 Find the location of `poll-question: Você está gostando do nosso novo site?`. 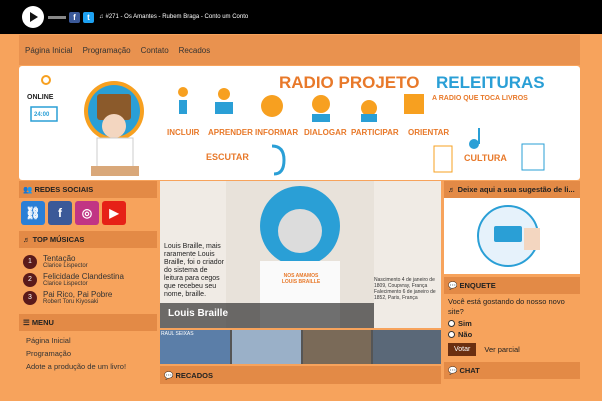

poll-question: Você está gostando do nosso novo site? is located at coordinates (506, 306).